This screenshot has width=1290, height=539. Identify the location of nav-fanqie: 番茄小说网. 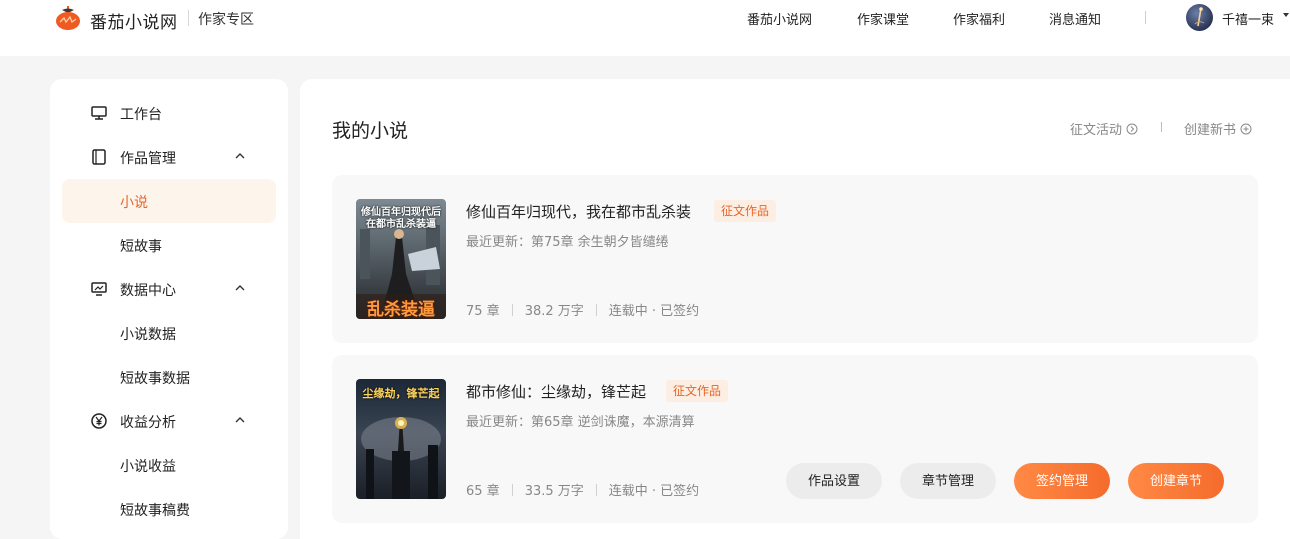
(779, 18).